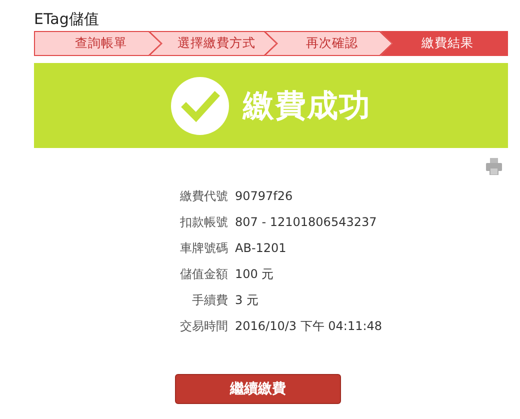 This screenshot has height=419, width=520. Describe the element at coordinates (255, 274) in the screenshot. I see `field-value: 100 元` at that location.